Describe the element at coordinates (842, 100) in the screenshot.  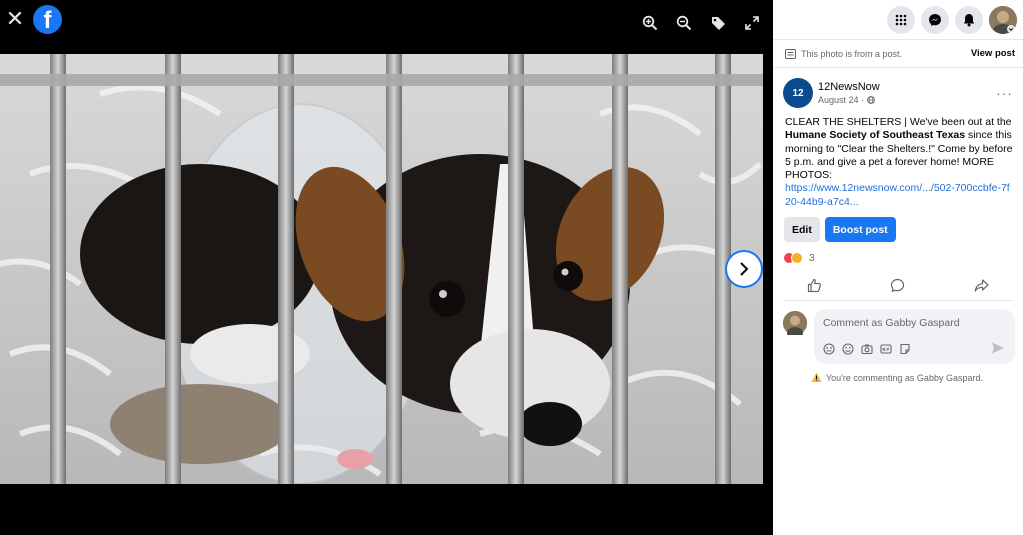
I see `post-date: August 24 ·` at that location.